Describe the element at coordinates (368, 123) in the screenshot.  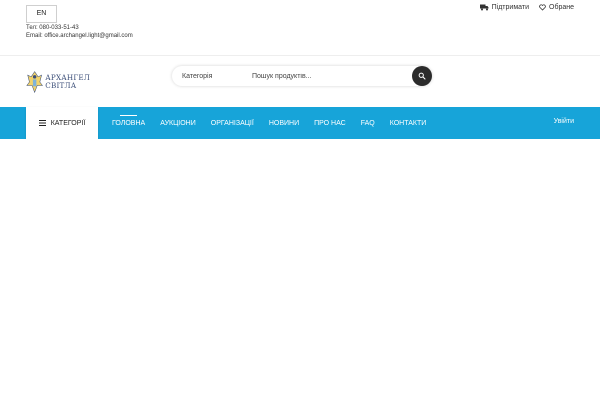
I see `nav-item-faq: FAQ` at that location.